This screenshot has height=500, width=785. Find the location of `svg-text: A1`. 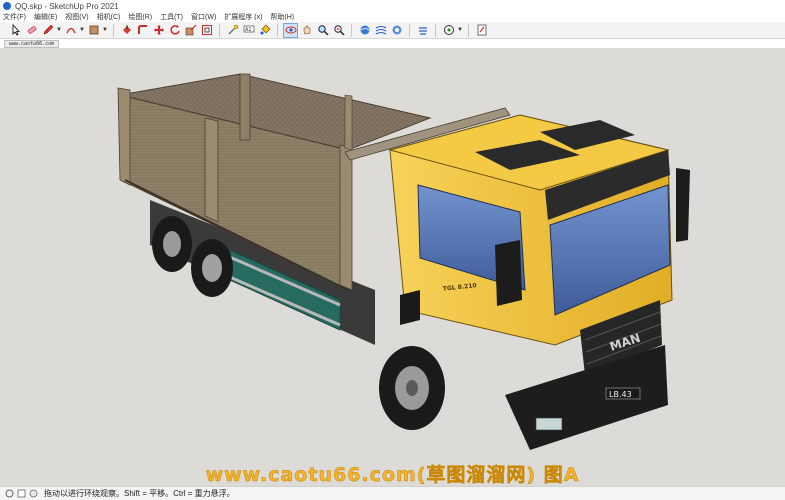

svg-text: A1 is located at coordinates (248, 30).